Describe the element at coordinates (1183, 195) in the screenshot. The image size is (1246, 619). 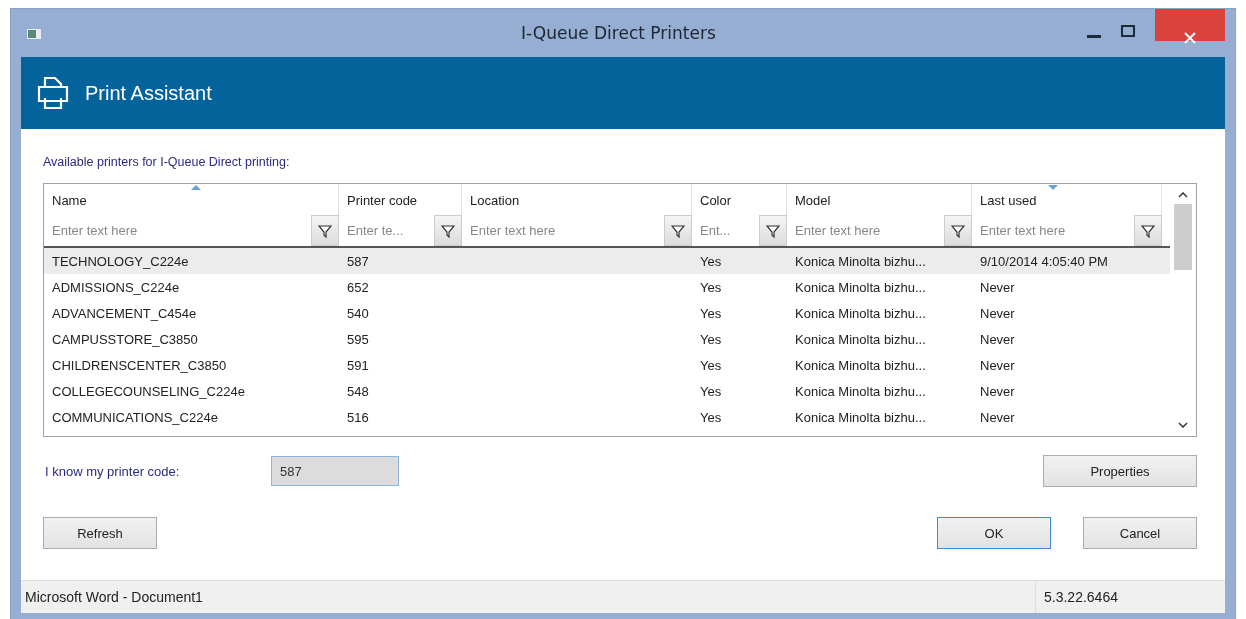
I see `scroll-up-icon` at that location.